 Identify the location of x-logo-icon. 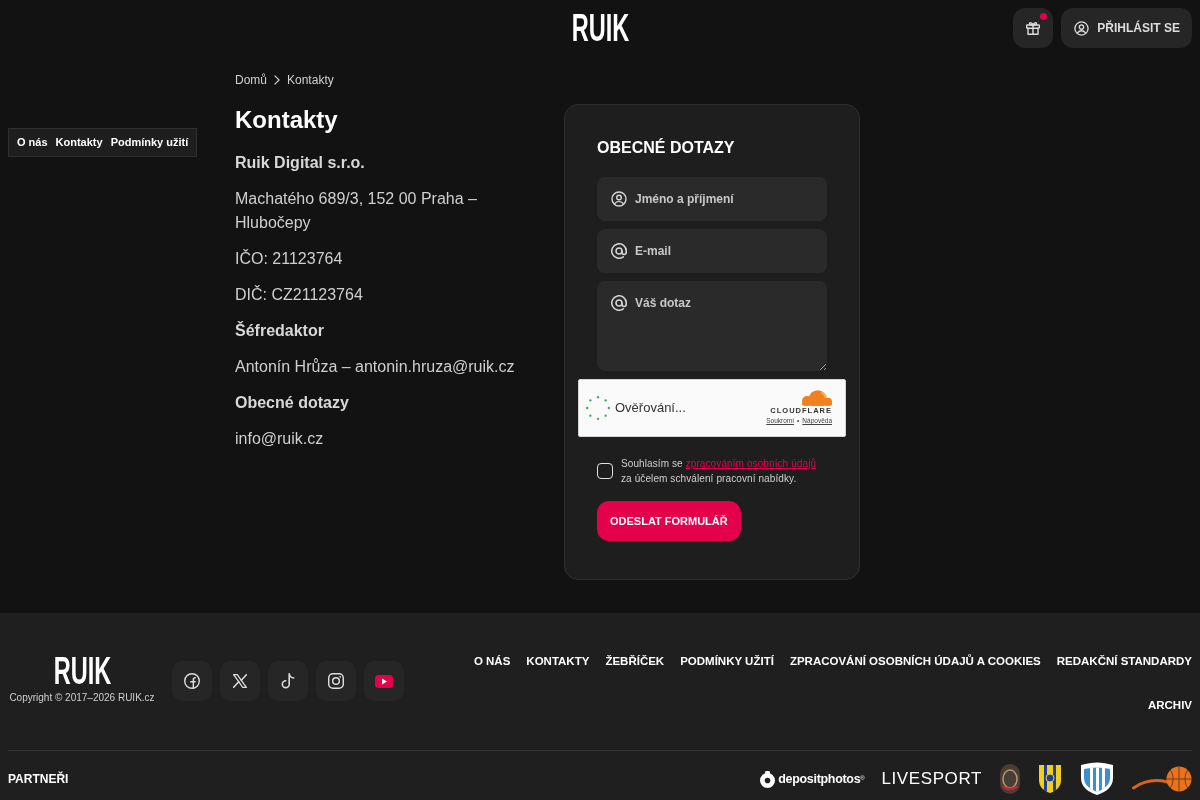
(240, 681).